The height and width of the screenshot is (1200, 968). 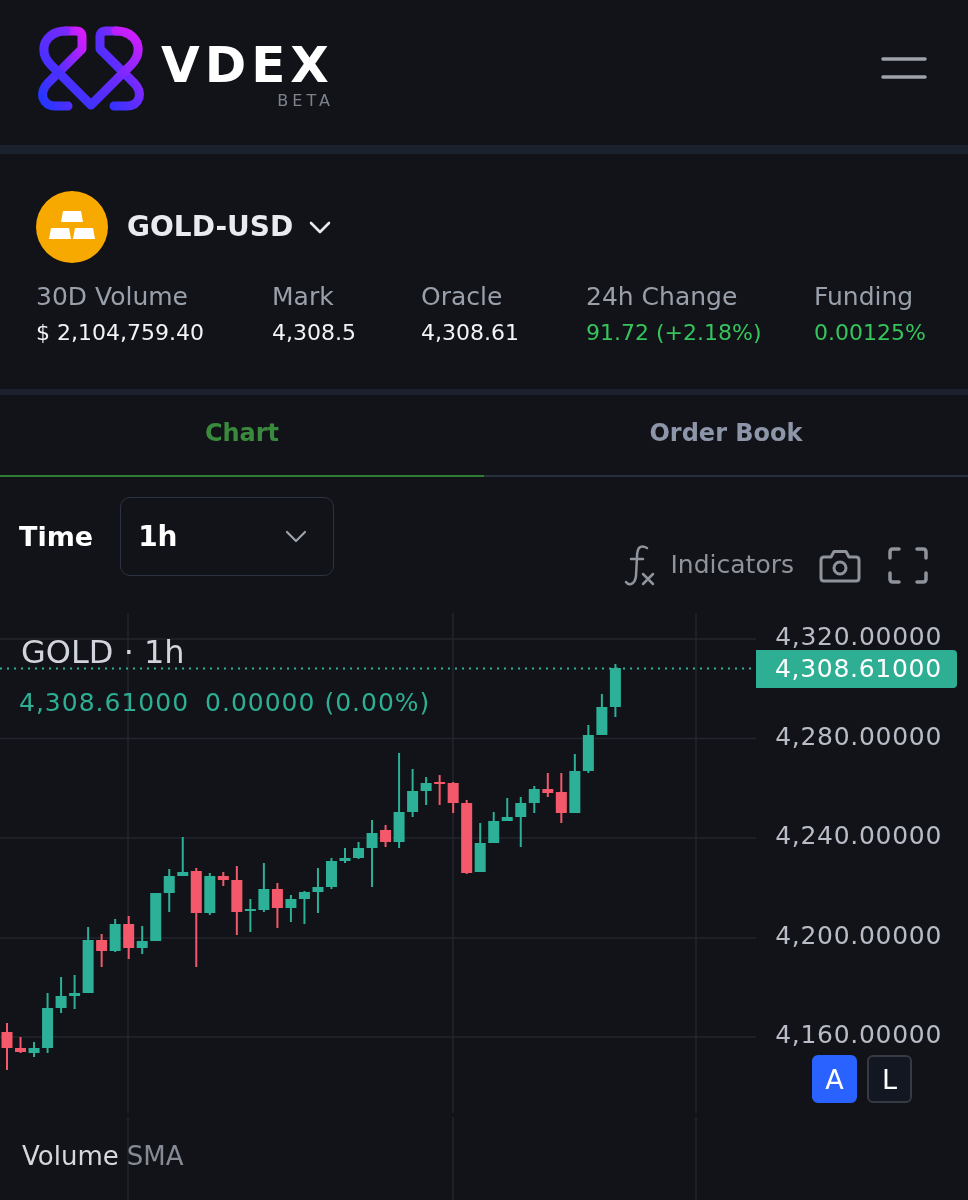 What do you see at coordinates (870, 333) in the screenshot?
I see `stat-value: 0.00125%` at bounding box center [870, 333].